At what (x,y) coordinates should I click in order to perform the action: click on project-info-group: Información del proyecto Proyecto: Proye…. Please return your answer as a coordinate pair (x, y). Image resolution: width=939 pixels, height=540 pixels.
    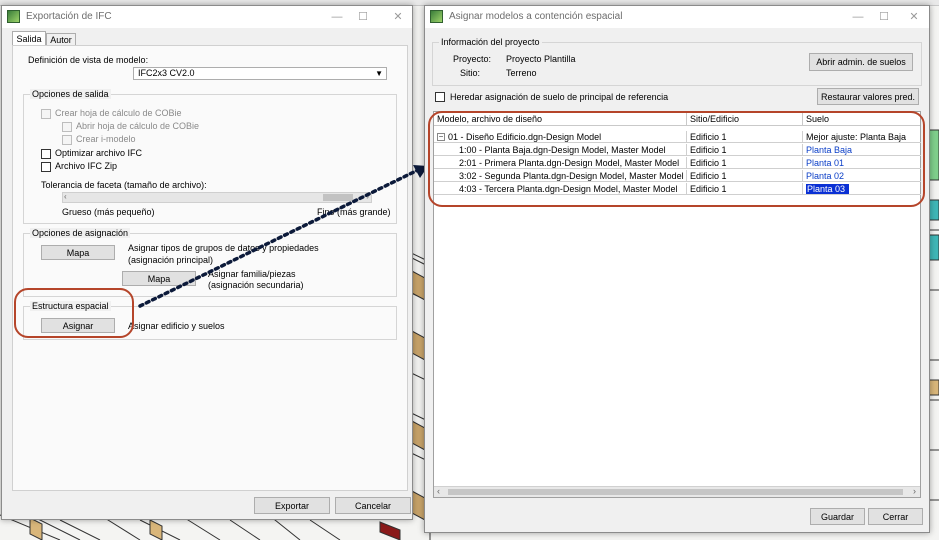
    Looking at the image, I should click on (677, 61).